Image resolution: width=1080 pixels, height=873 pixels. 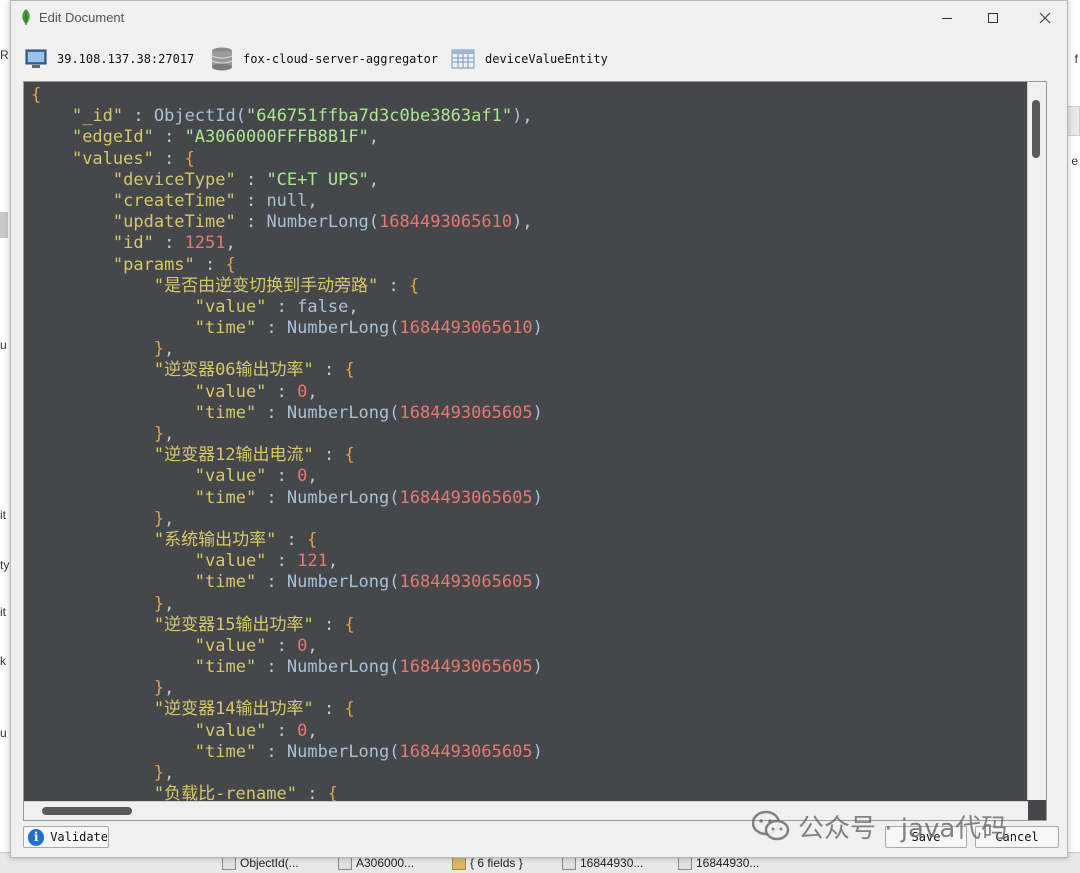 What do you see at coordinates (1037, 811) in the screenshot?
I see `scrollbar-corner` at bounding box center [1037, 811].